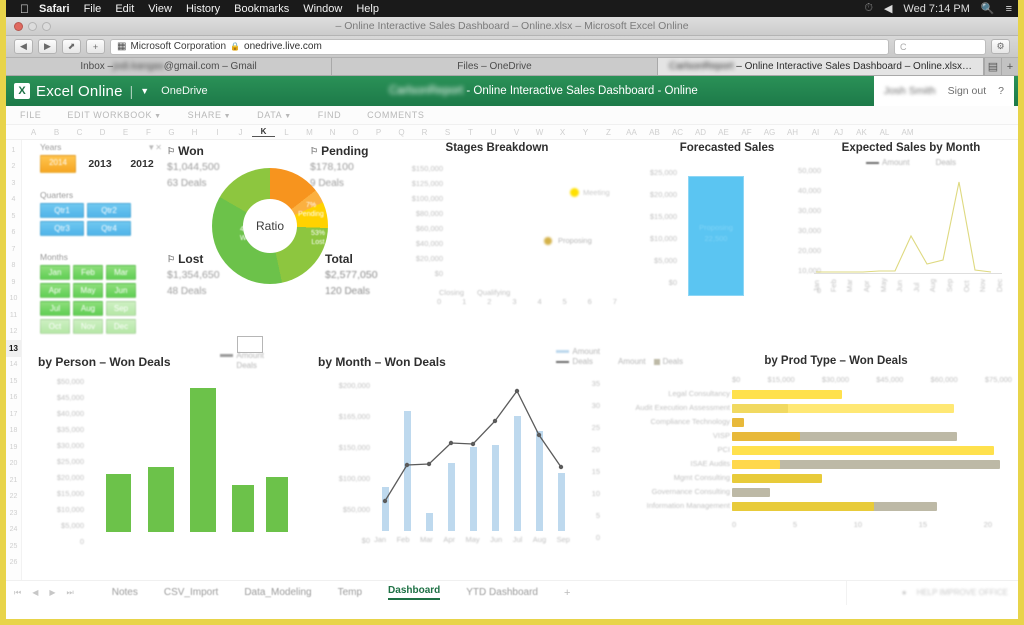 The image size is (1024, 625). Describe the element at coordinates (962, 592) in the screenshot. I see `help-improve-office-link: HELP IMPROVE OFFICE` at that location.